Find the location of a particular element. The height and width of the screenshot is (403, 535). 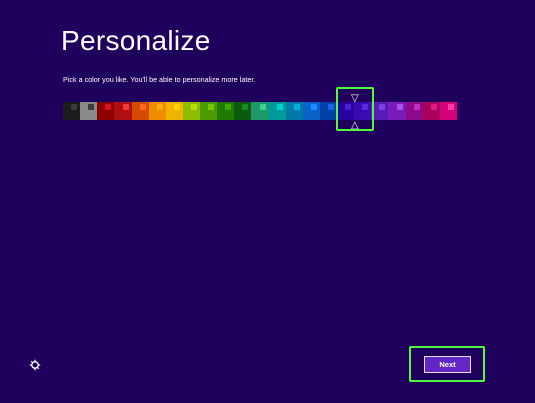

selection-caret-bottom-icon: △ is located at coordinates (355, 125).